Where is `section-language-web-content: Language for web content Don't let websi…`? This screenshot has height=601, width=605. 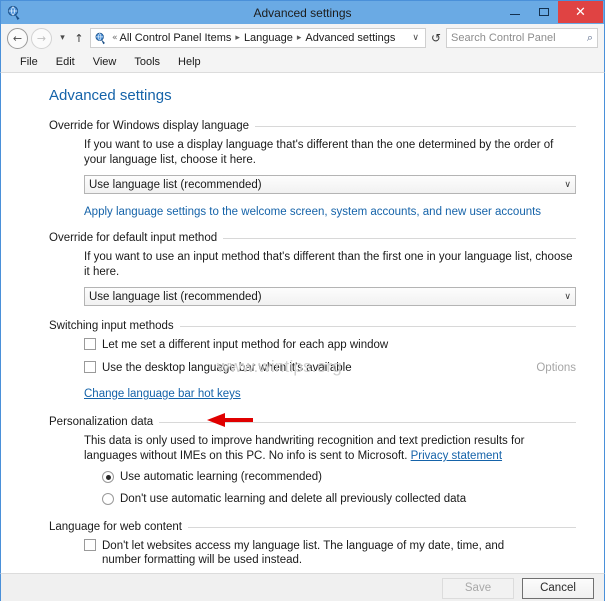
section-language-web-content: Language for web content Don't let websi… is located at coordinates (312, 544).